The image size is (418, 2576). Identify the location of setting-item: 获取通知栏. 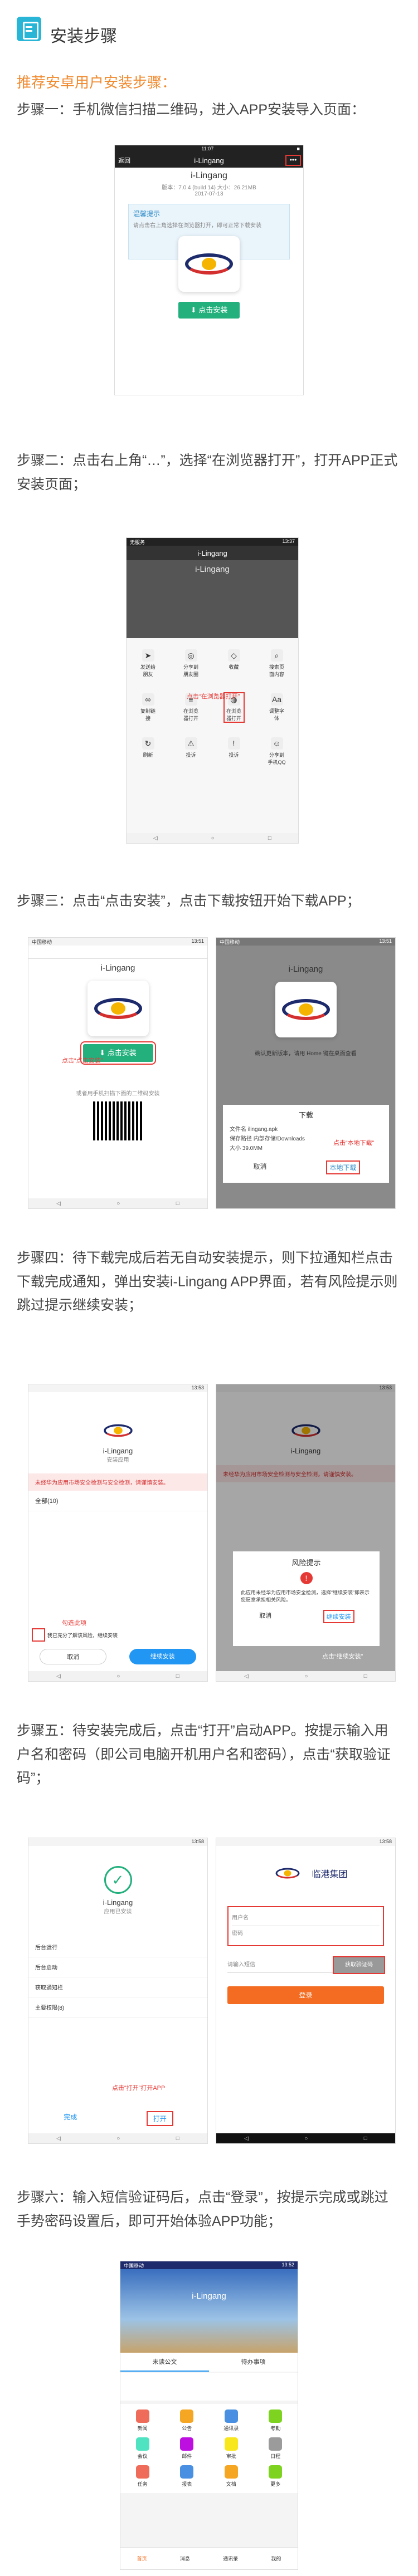
(117, 1987).